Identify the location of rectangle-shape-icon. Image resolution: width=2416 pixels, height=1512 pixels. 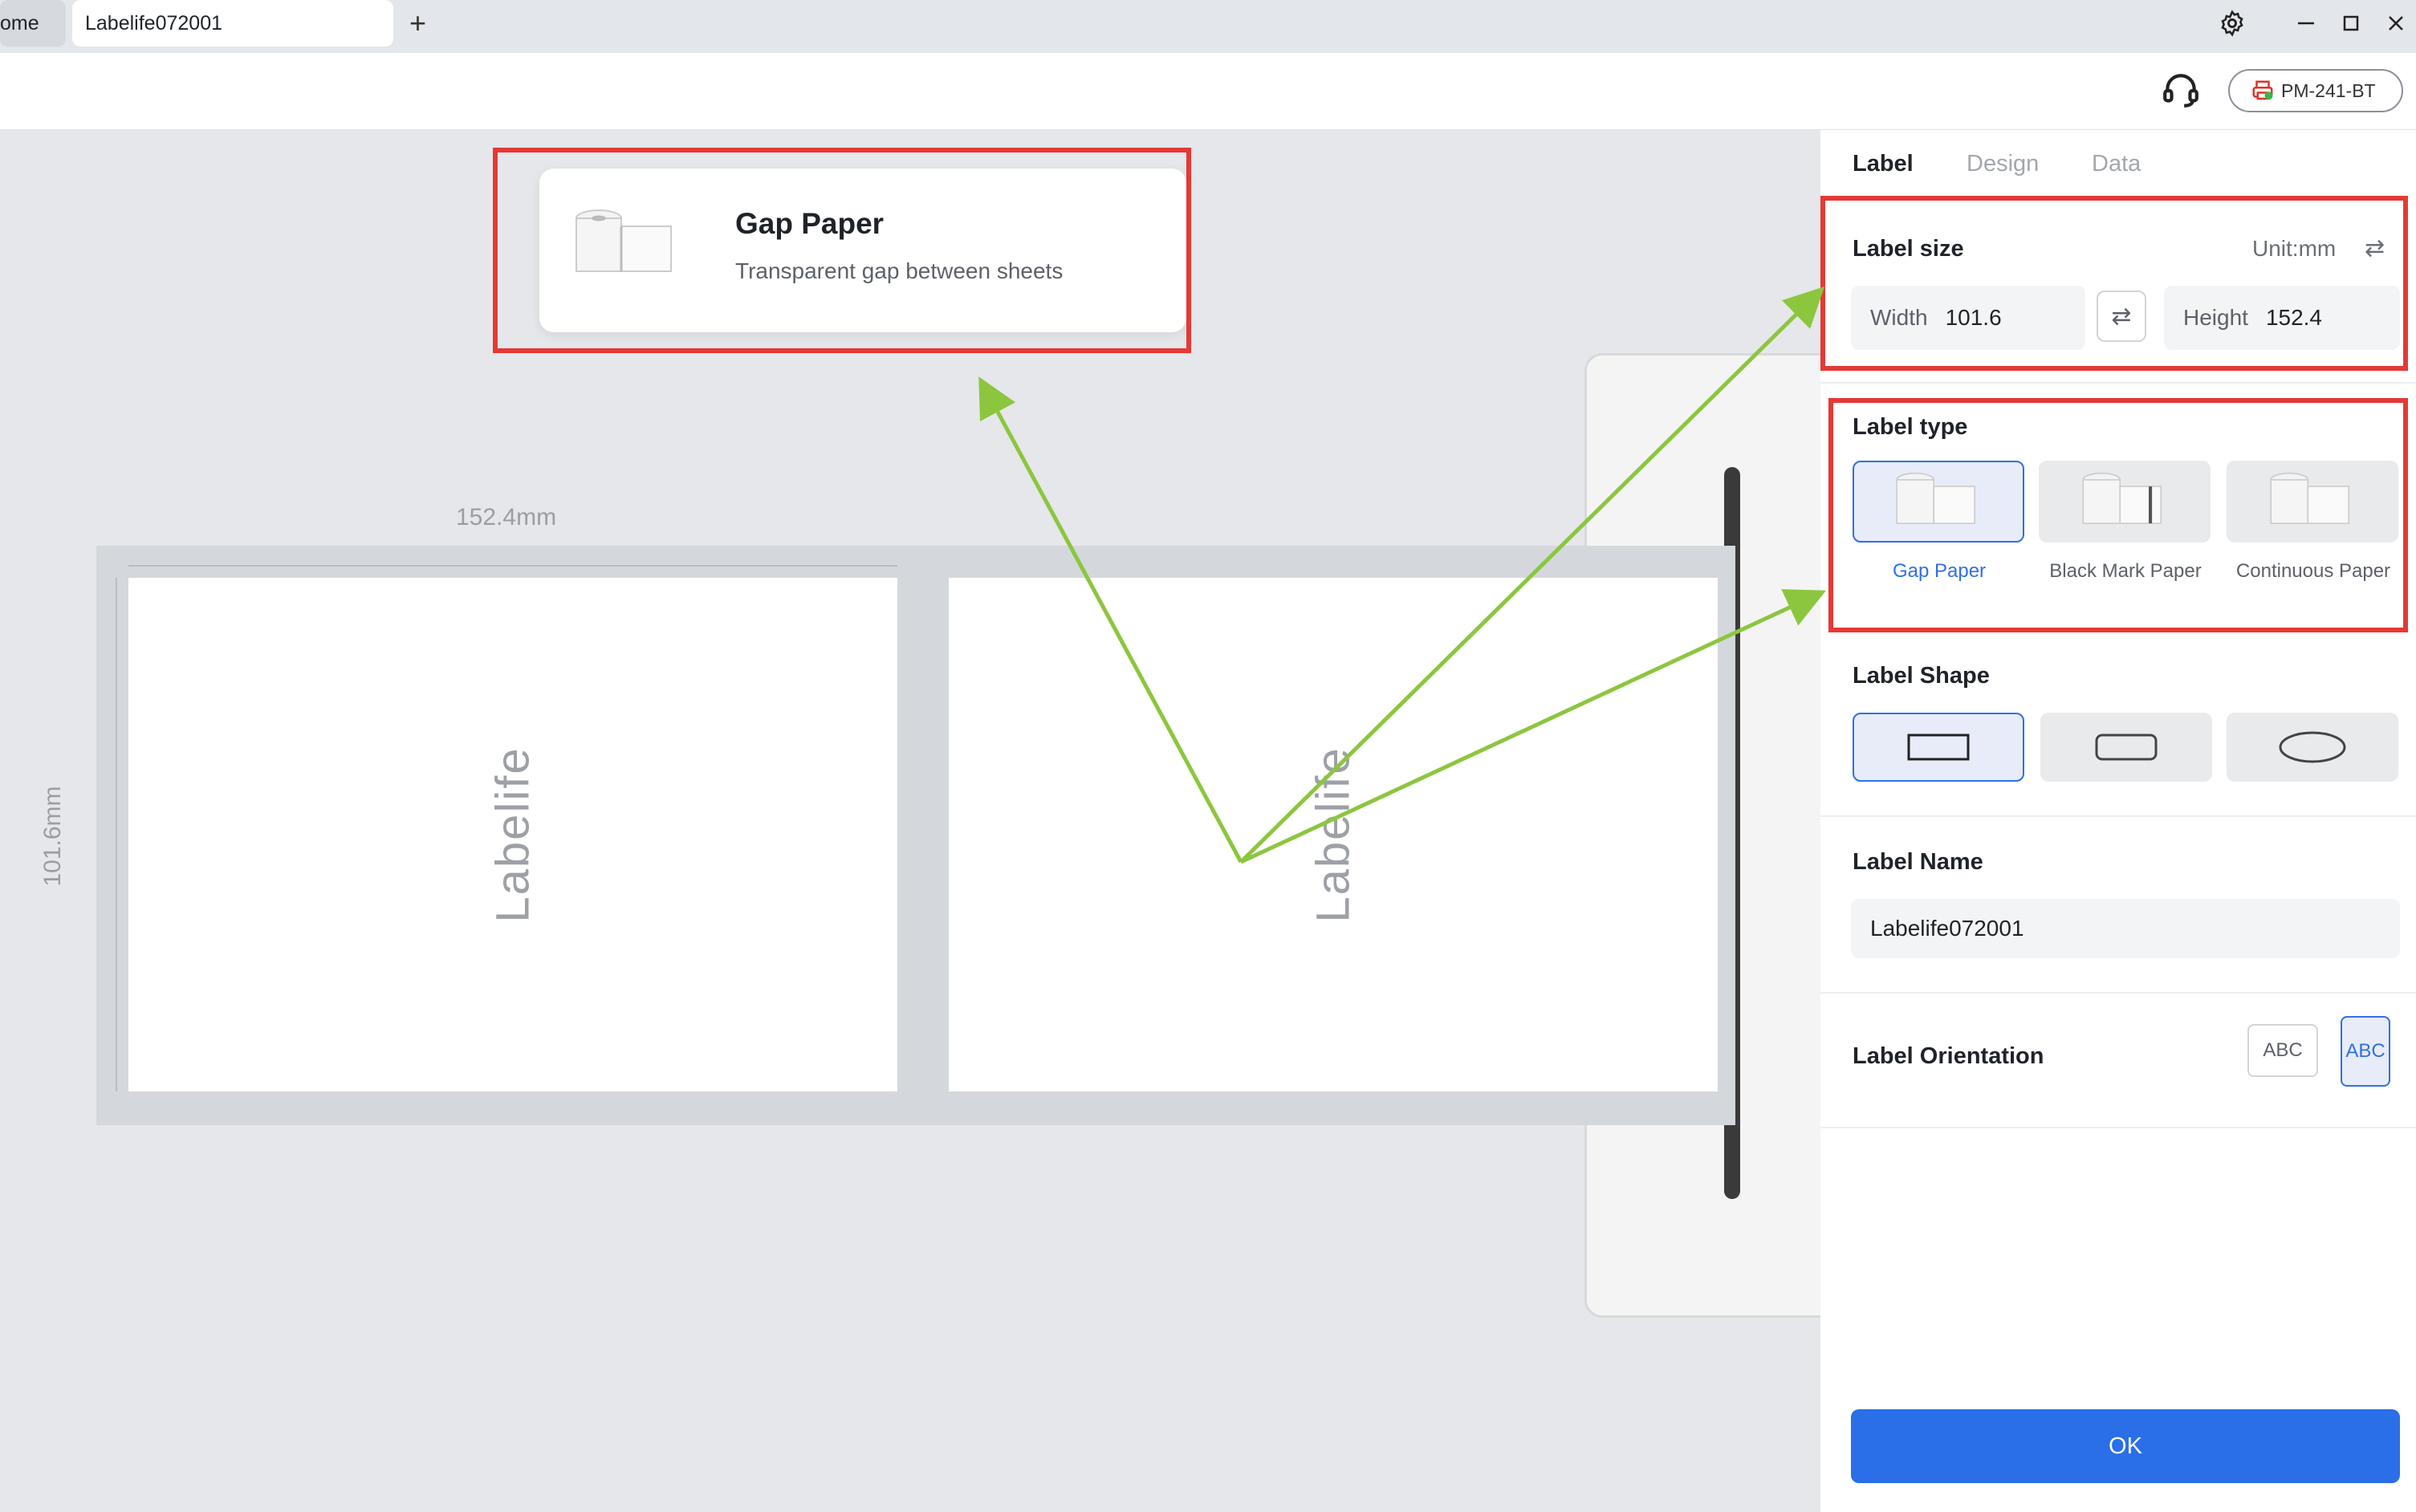
(1938, 747).